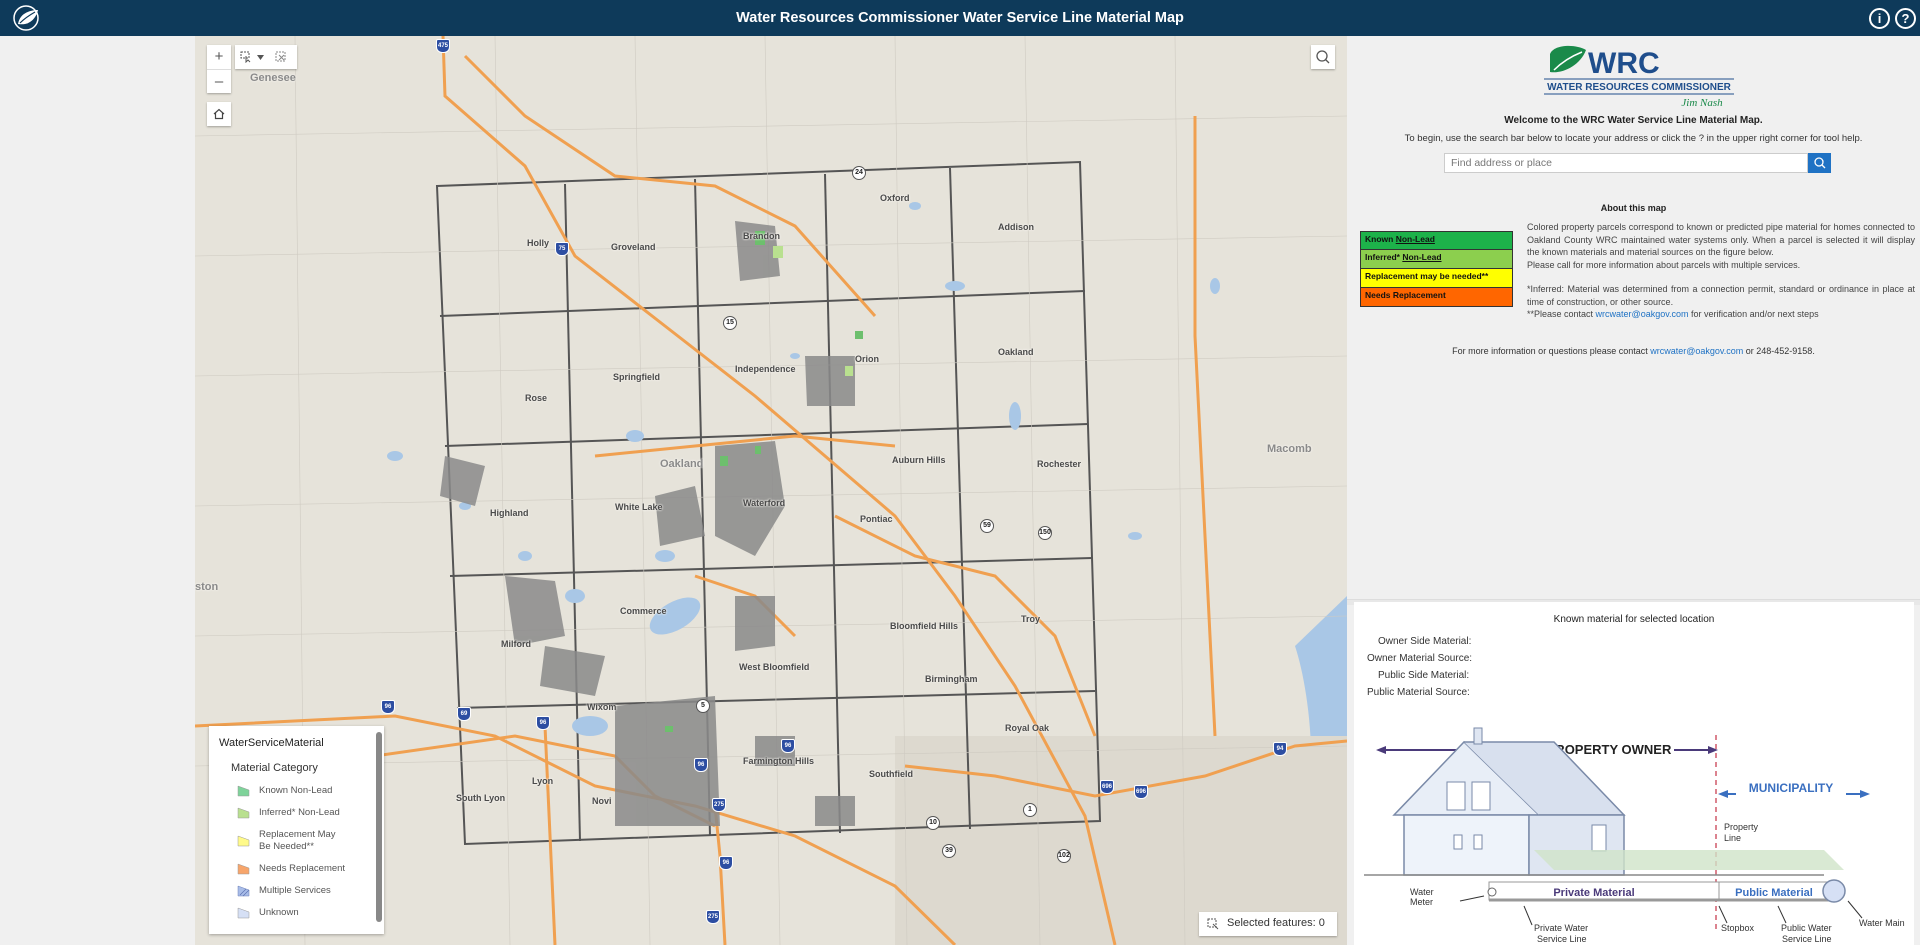  I want to click on place-label: Oxford, so click(895, 198).